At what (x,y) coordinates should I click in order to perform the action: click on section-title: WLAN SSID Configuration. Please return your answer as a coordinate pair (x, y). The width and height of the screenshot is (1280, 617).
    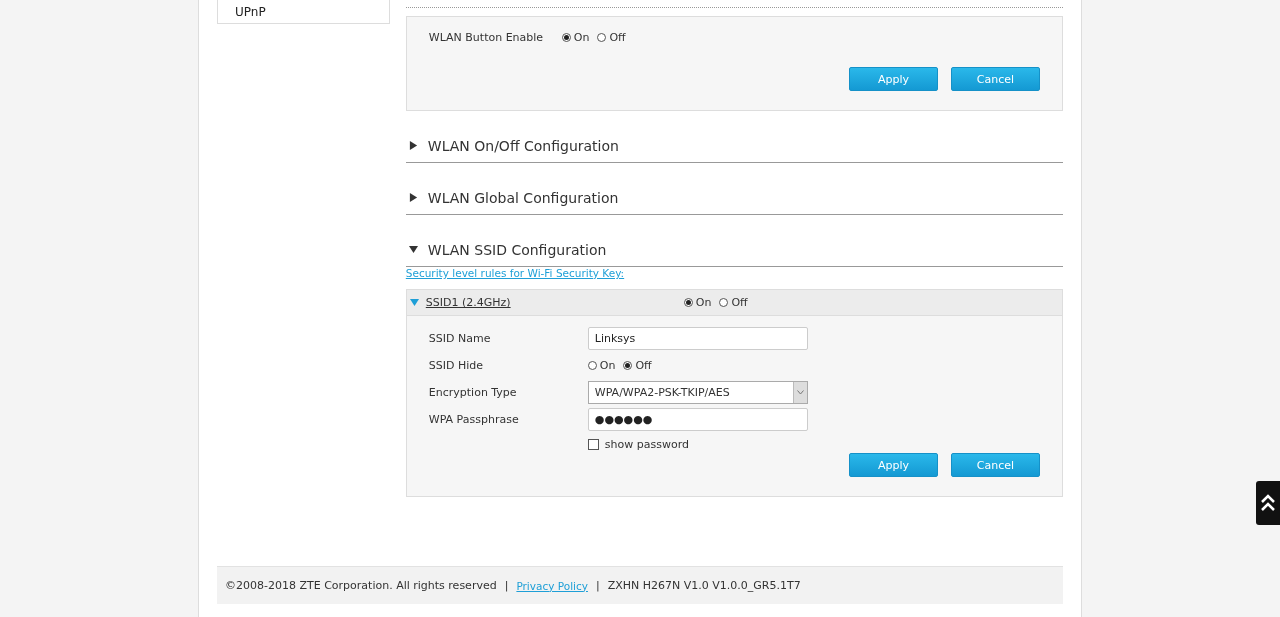
    Looking at the image, I should click on (517, 249).